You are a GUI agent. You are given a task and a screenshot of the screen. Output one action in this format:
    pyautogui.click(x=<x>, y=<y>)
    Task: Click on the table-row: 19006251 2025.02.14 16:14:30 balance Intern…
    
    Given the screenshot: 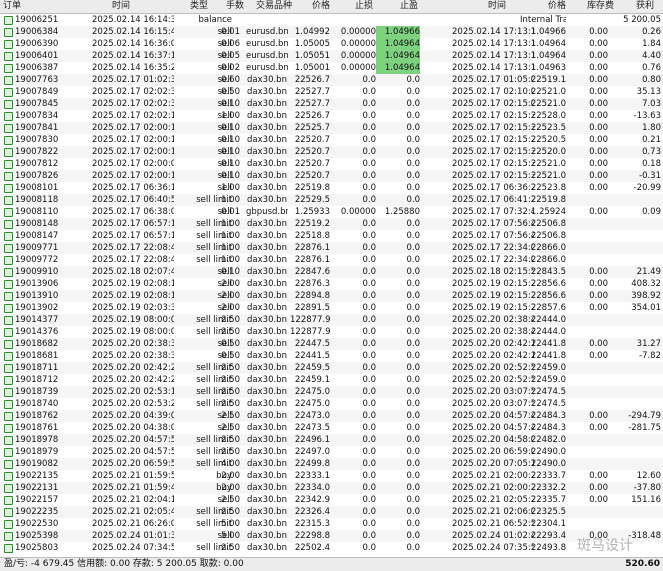 What is the action you would take?
    pyautogui.click(x=331, y=20)
    